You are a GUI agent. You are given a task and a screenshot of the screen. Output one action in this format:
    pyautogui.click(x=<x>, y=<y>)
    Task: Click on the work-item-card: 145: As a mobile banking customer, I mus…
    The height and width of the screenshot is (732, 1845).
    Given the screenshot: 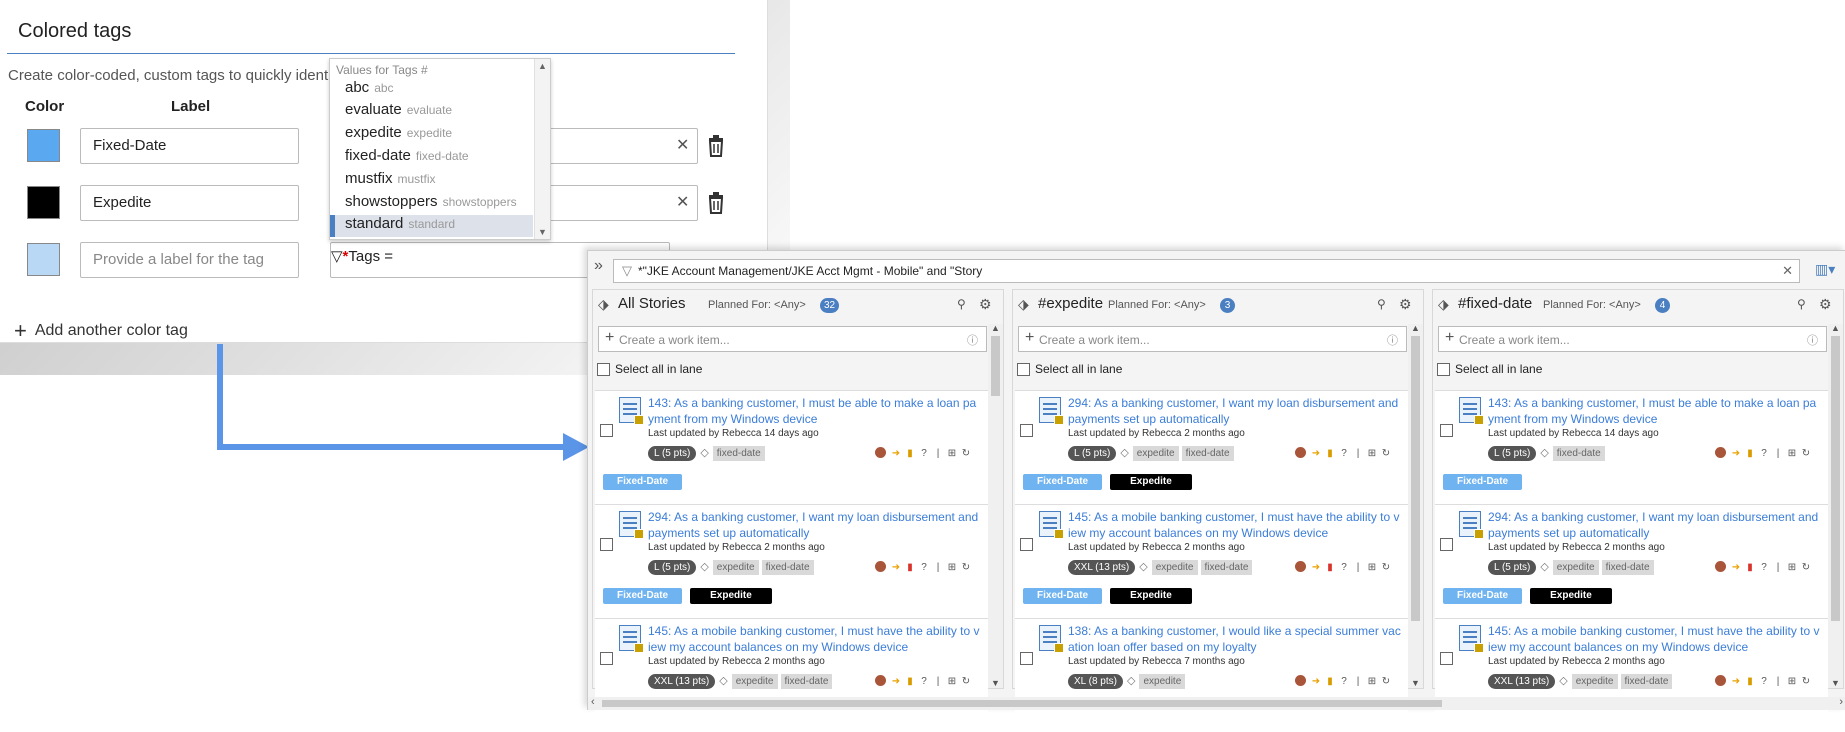 What is the action you would take?
    pyautogui.click(x=1211, y=561)
    